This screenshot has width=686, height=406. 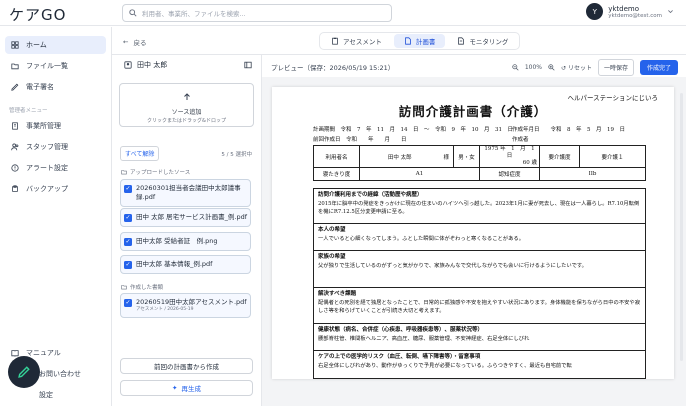 What do you see at coordinates (624, 8) in the screenshot?
I see `user-name: yktdemo` at bounding box center [624, 8].